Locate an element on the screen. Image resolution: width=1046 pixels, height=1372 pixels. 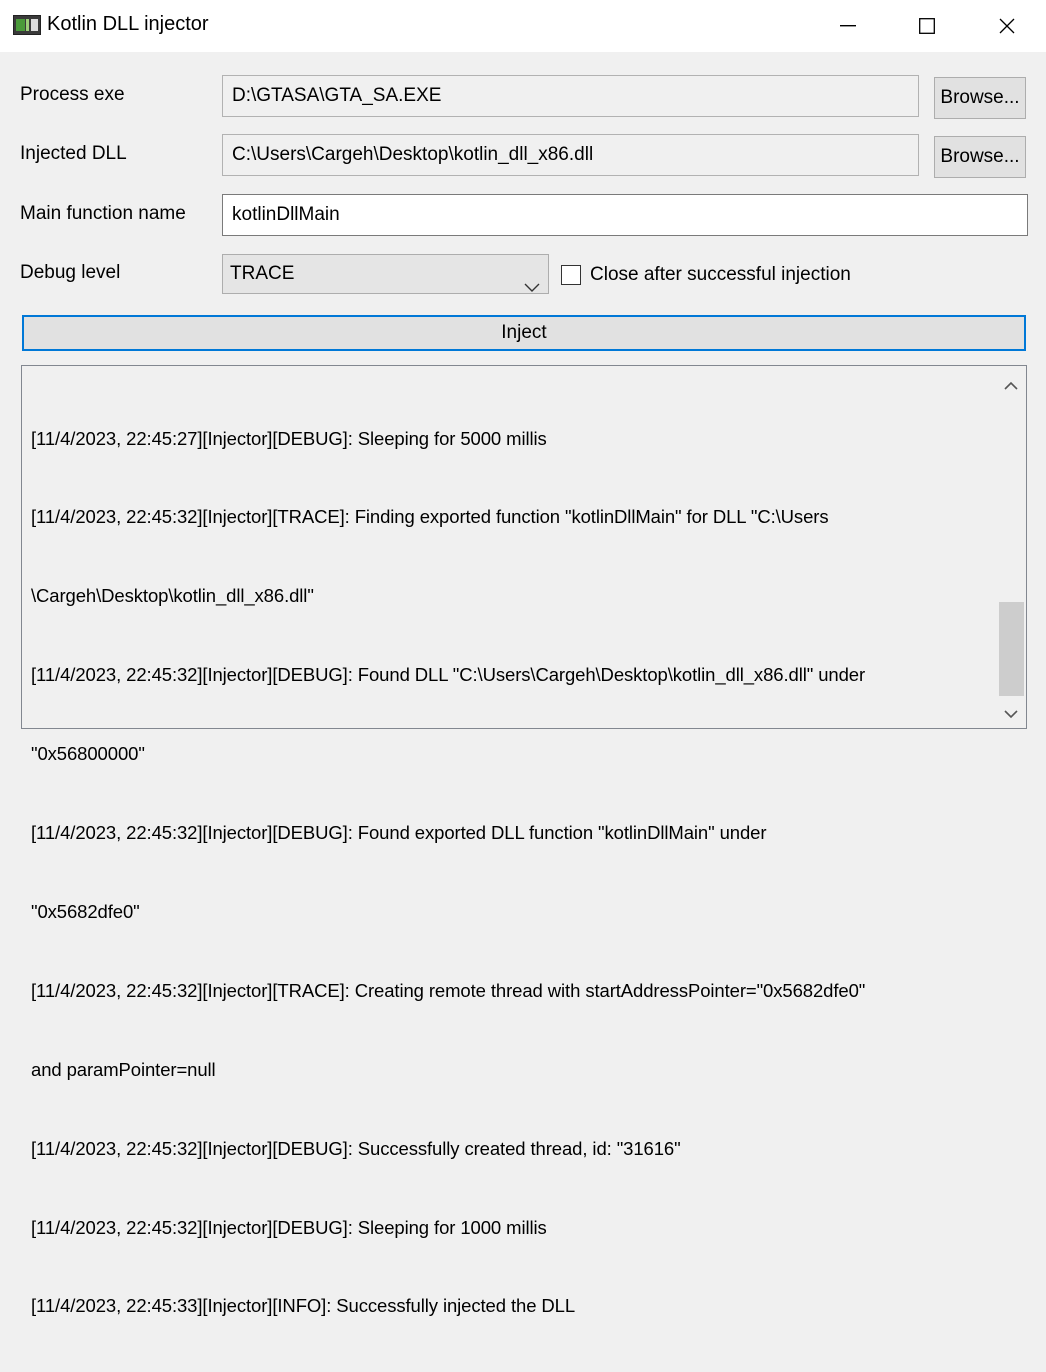
debug-level-value: TRACE is located at coordinates (262, 273).